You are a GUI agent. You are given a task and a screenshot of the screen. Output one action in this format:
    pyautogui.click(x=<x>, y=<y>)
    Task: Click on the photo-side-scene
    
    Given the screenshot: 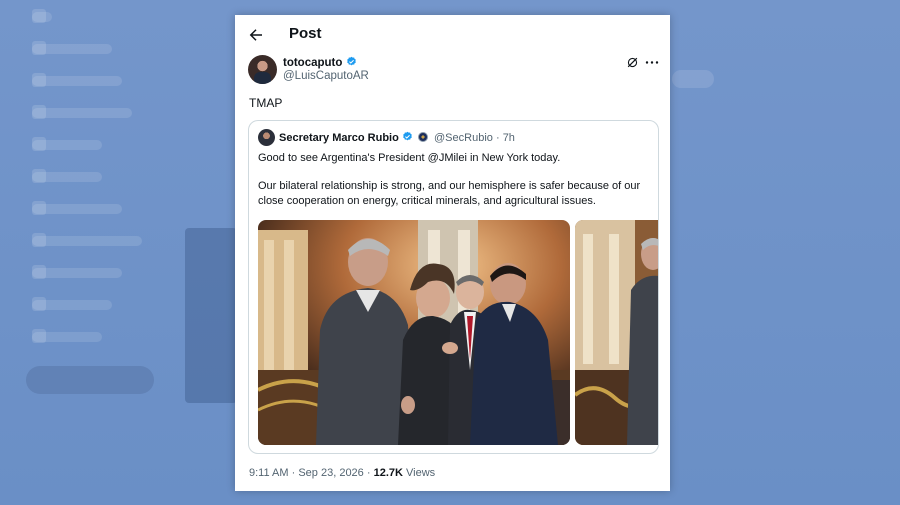 What is the action you would take?
    pyautogui.click(x=616, y=332)
    